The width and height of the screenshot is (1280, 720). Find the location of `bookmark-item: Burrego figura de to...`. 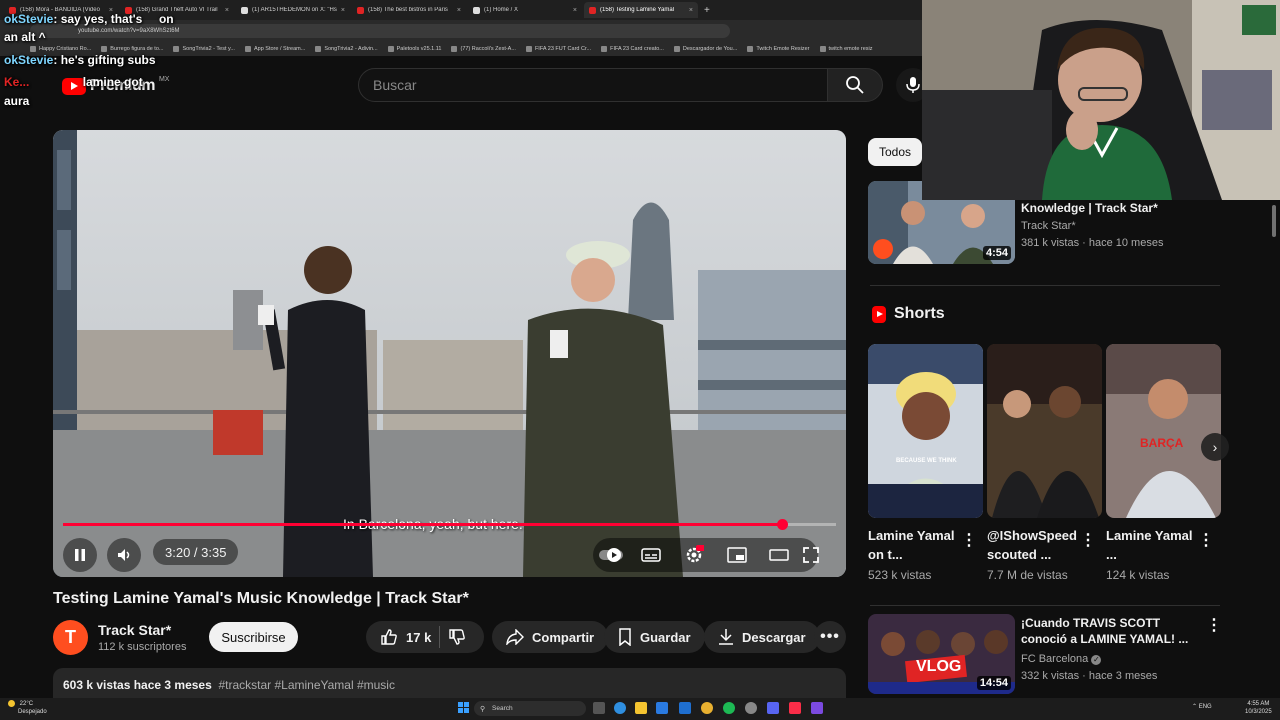

bookmark-item: Burrego figura de to... is located at coordinates (132, 49).